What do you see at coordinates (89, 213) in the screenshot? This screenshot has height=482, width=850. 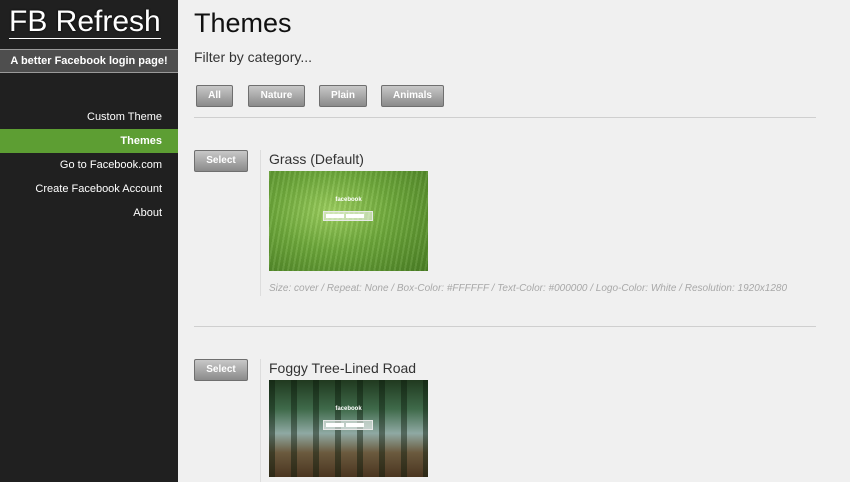 I see `nav-item-about: About` at bounding box center [89, 213].